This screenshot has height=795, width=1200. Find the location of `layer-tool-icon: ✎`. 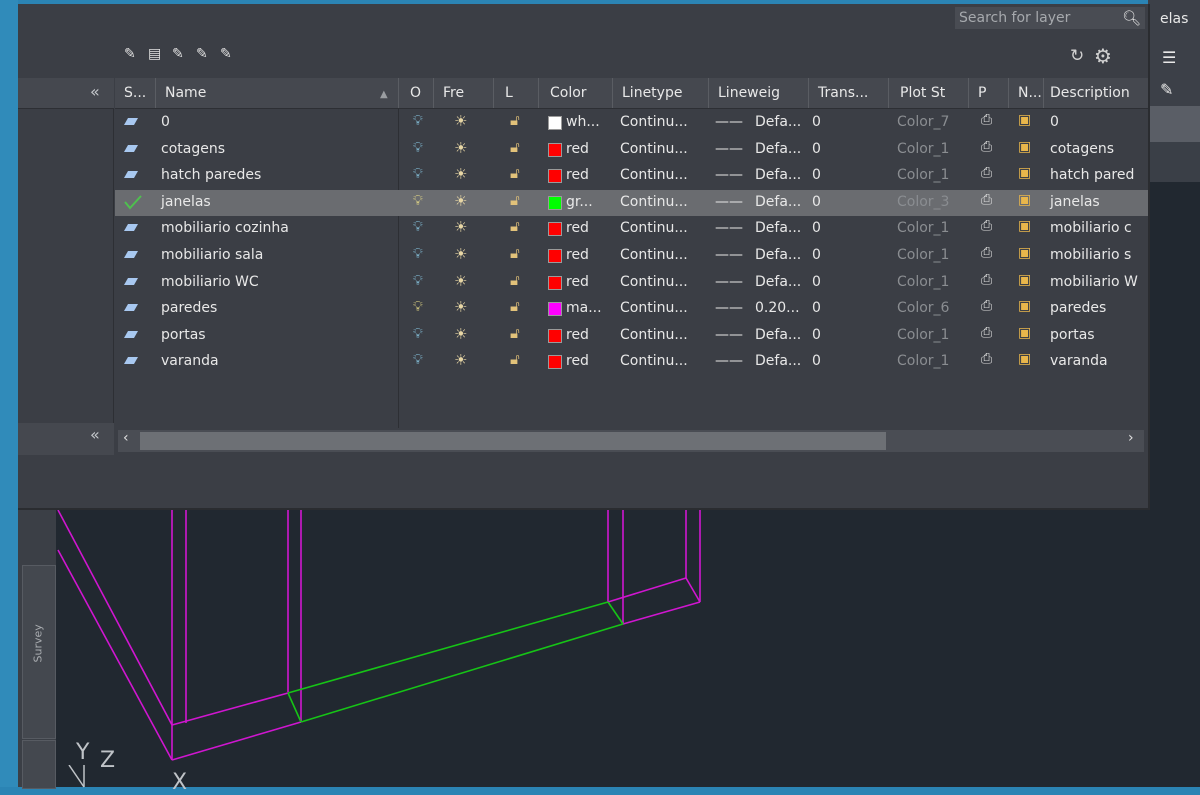

layer-tool-icon: ✎ is located at coordinates (1166, 89).